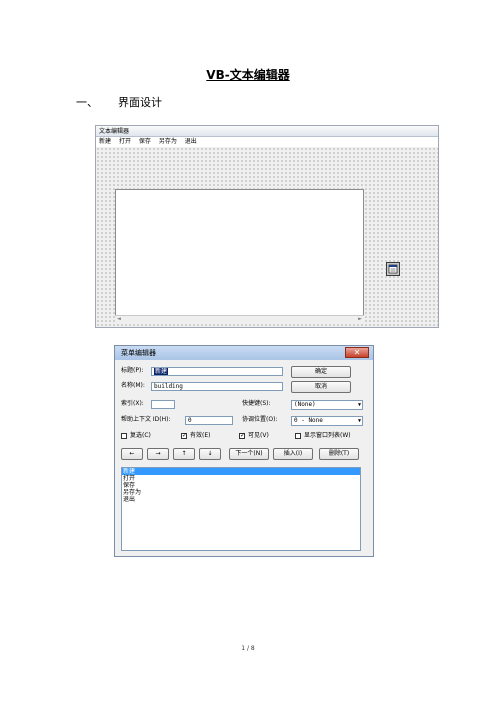  What do you see at coordinates (393, 269) in the screenshot?
I see `common-dialog-control-icon` at bounding box center [393, 269].